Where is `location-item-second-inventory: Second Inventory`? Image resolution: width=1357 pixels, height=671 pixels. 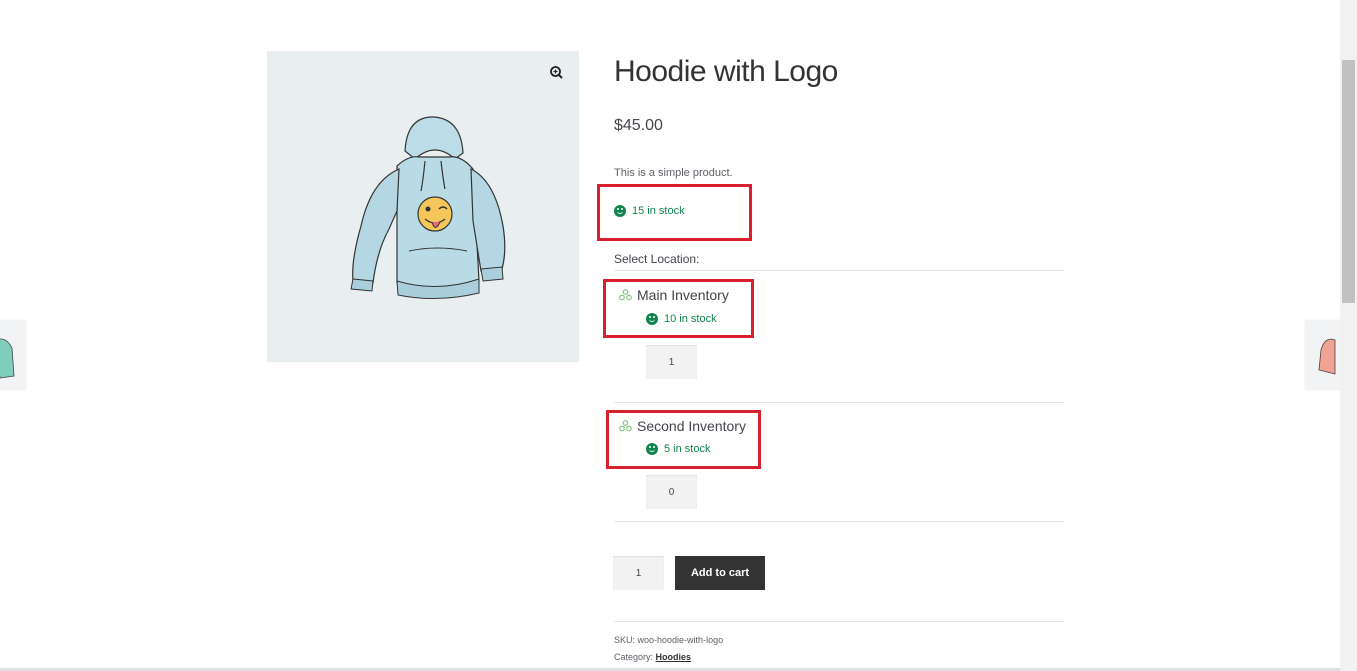 location-item-second-inventory: Second Inventory is located at coordinates (682, 426).